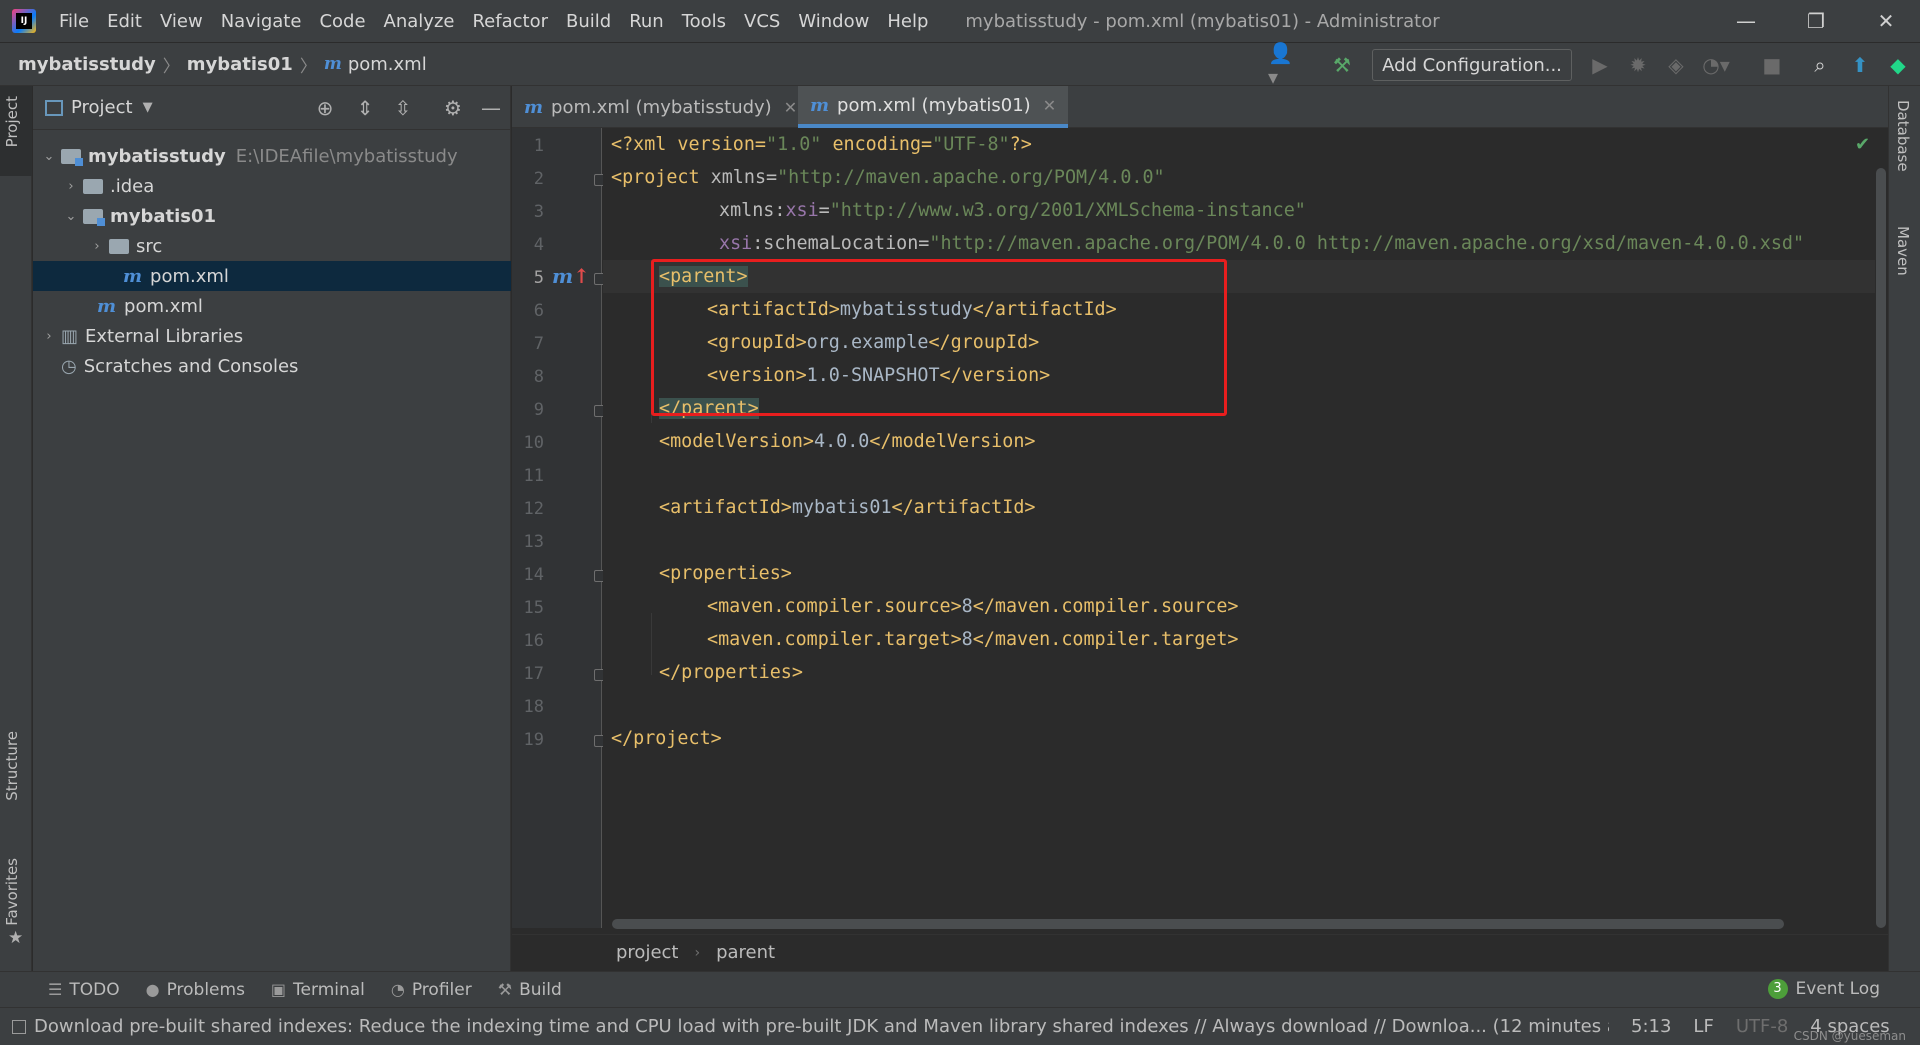 The height and width of the screenshot is (1045, 1920). Describe the element at coordinates (1676, 65) in the screenshot. I see `coverage-icon: ◈` at that location.